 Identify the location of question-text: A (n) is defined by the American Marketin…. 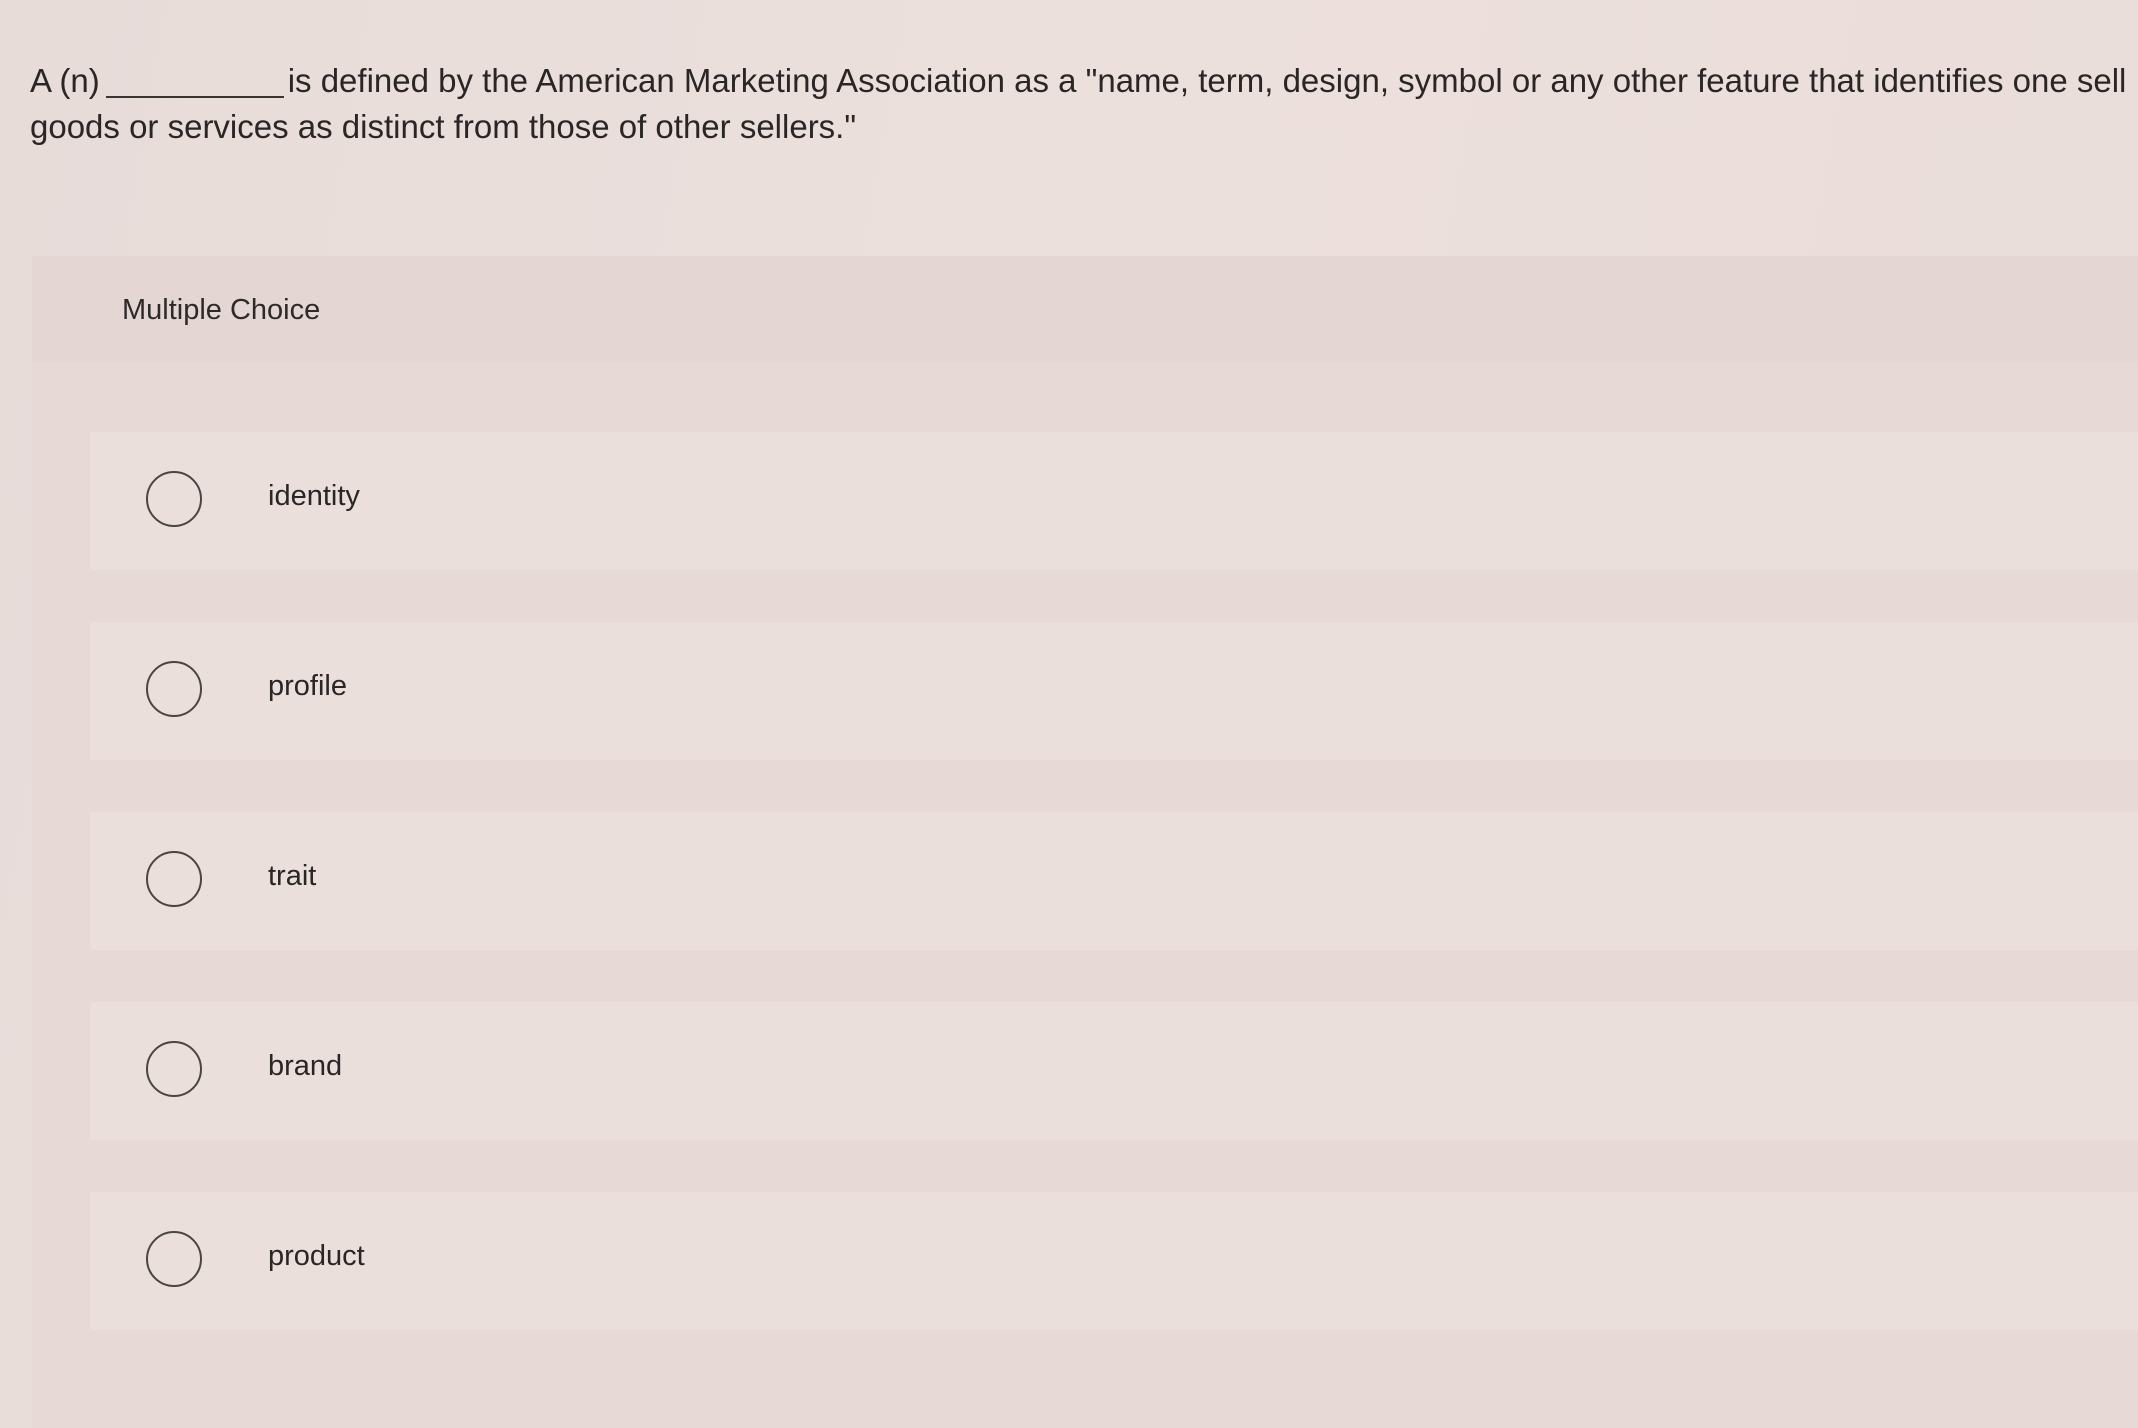
(1084, 104).